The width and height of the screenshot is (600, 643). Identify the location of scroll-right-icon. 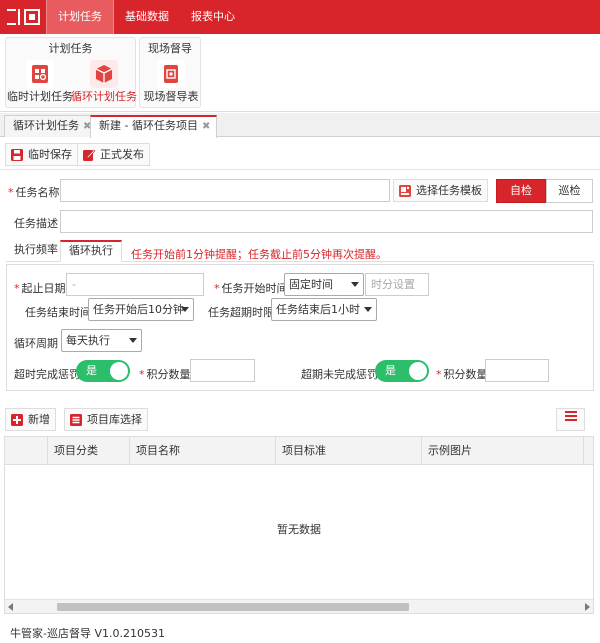
(587, 607).